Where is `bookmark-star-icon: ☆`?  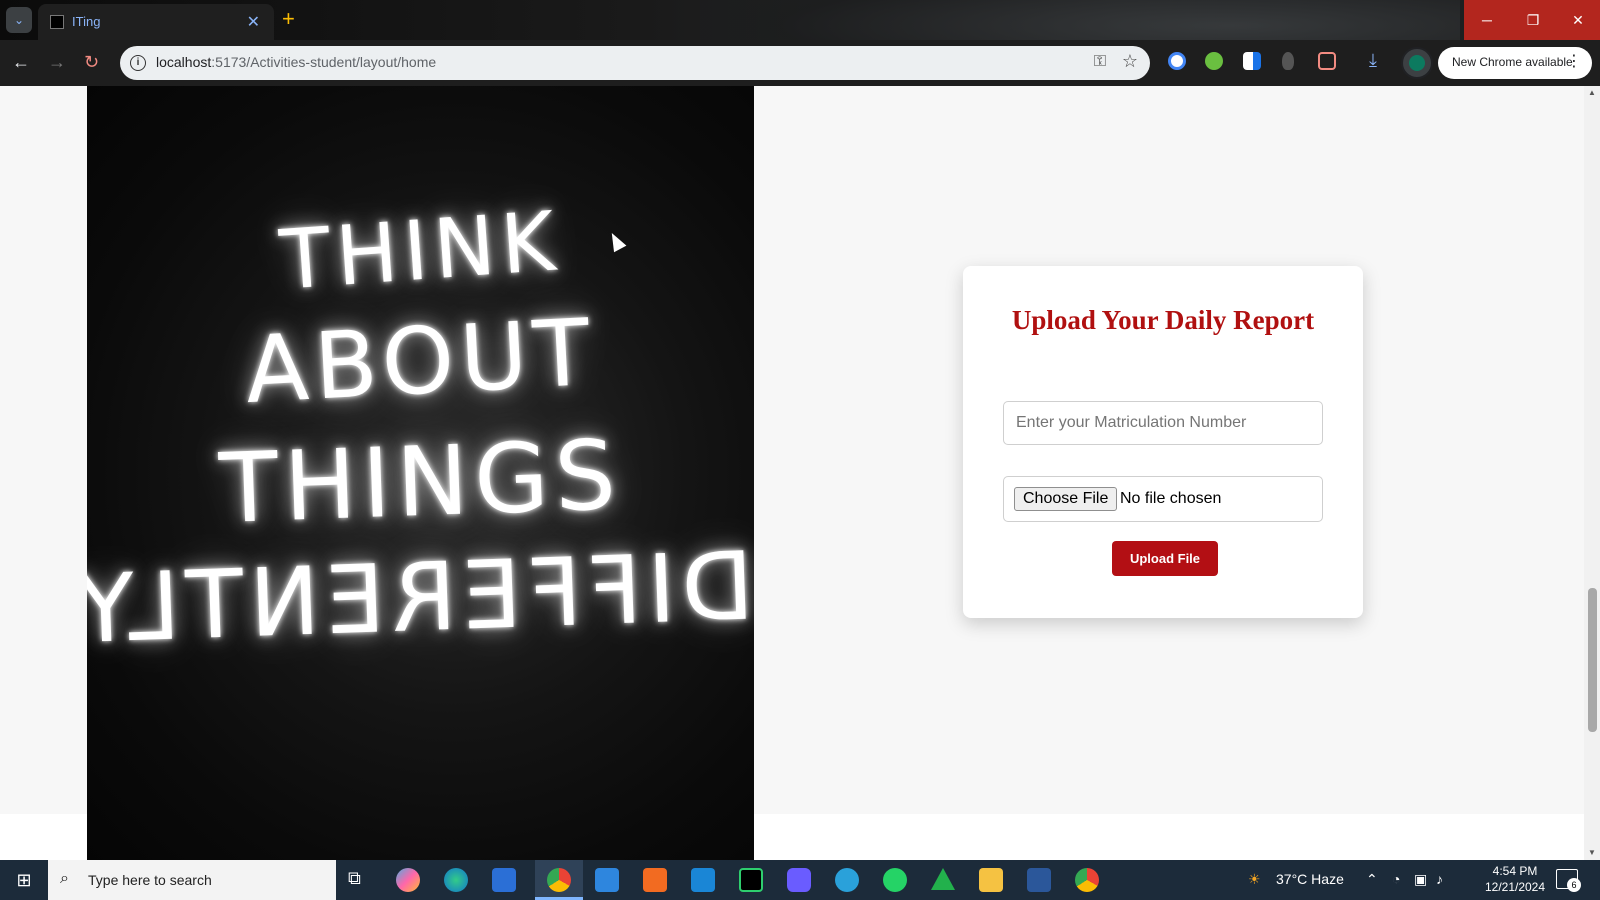
bookmark-star-icon: ☆ is located at coordinates (1130, 61).